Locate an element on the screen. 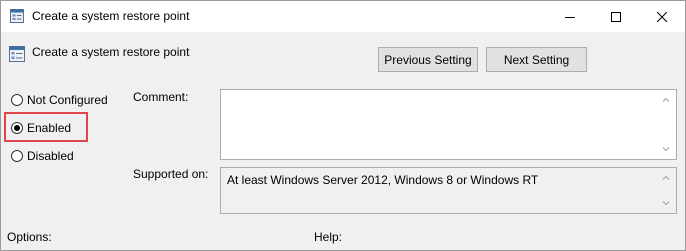 The width and height of the screenshot is (686, 251). comment-label: Comment: is located at coordinates (161, 97).